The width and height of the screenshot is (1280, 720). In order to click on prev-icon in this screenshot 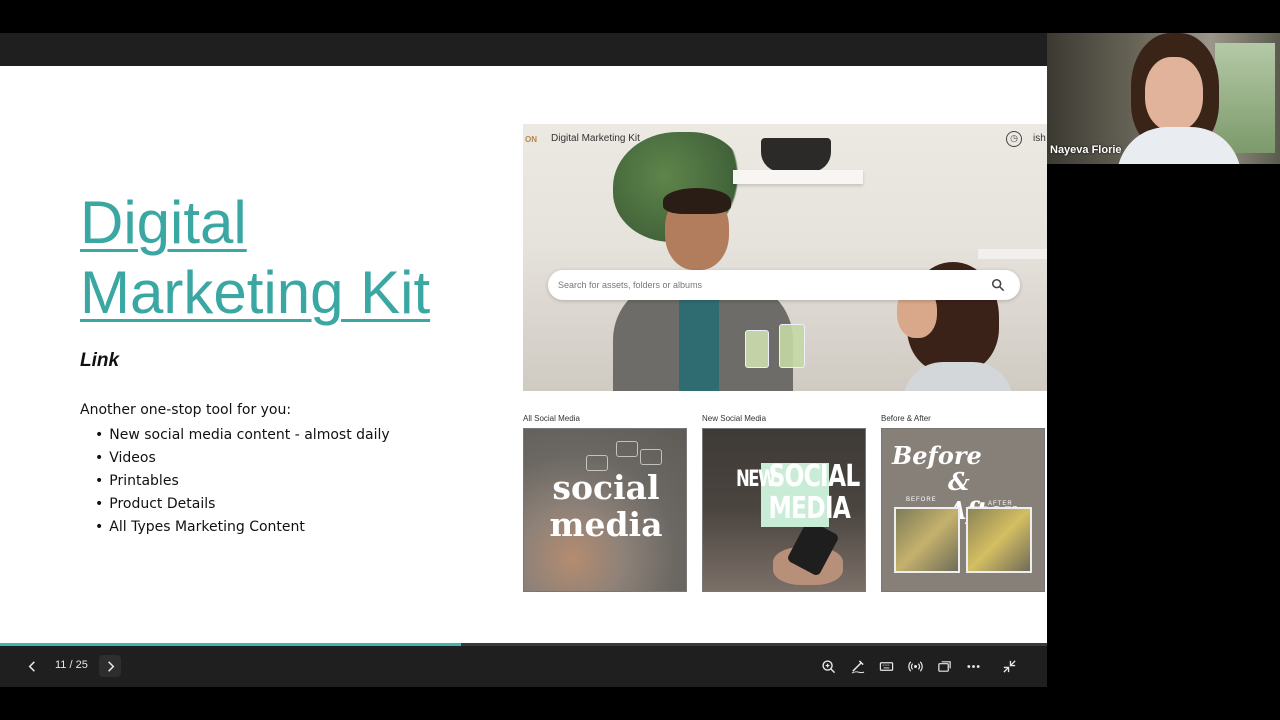, I will do `click(31, 666)`.